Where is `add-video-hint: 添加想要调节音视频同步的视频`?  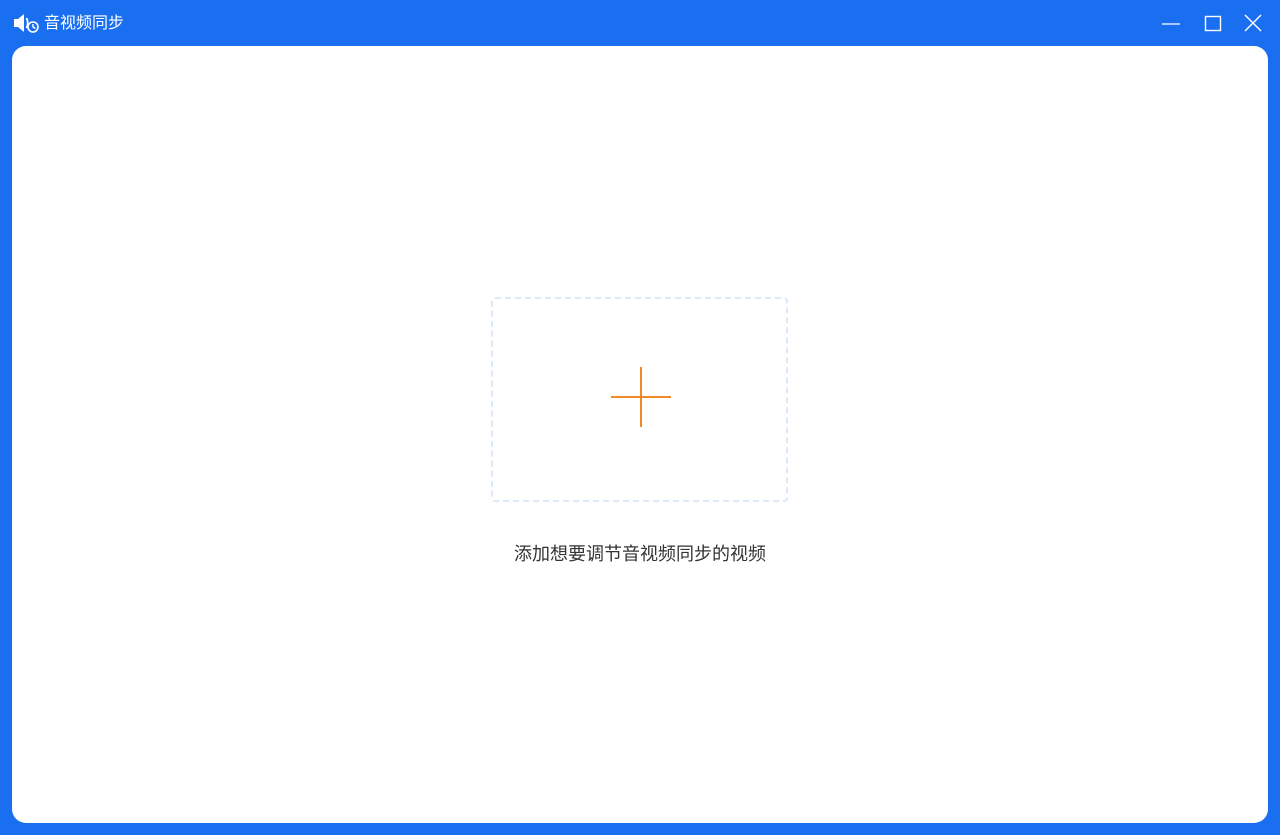 add-video-hint: 添加想要调节音视频同步的视频 is located at coordinates (640, 554).